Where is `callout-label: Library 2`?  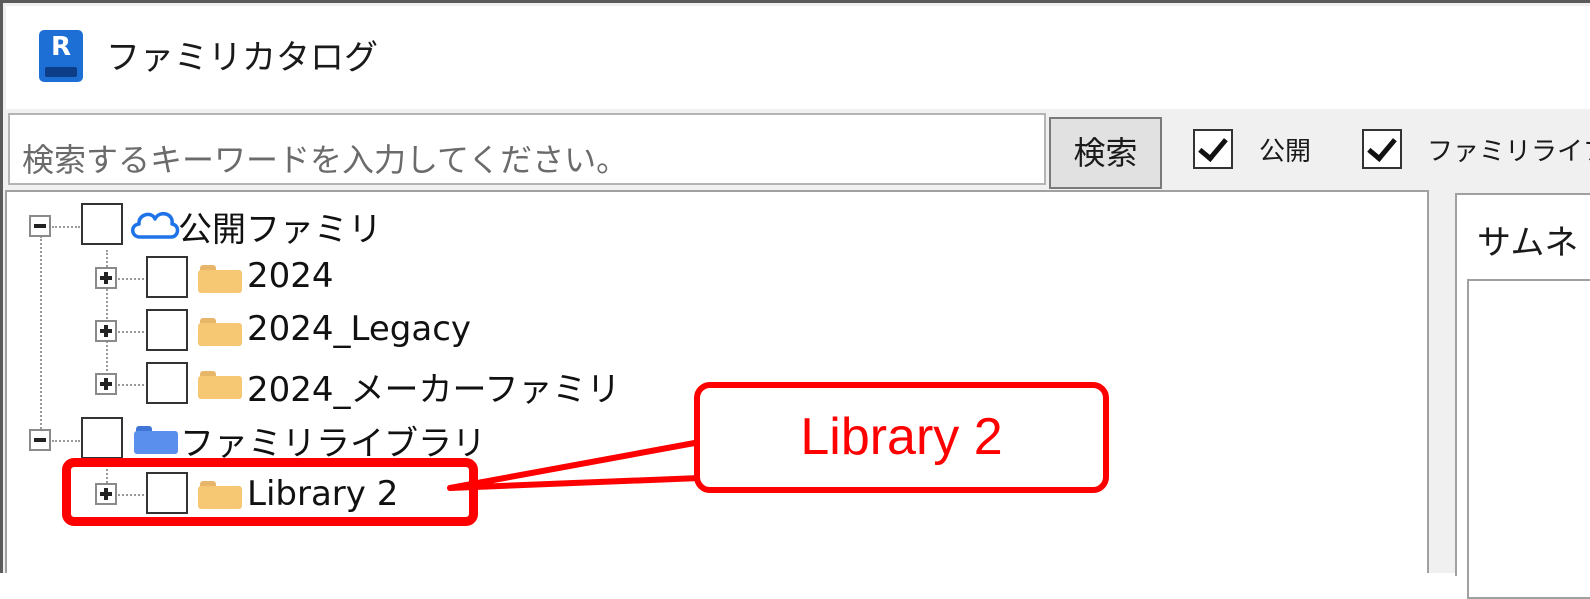 callout-label: Library 2 is located at coordinates (901, 437).